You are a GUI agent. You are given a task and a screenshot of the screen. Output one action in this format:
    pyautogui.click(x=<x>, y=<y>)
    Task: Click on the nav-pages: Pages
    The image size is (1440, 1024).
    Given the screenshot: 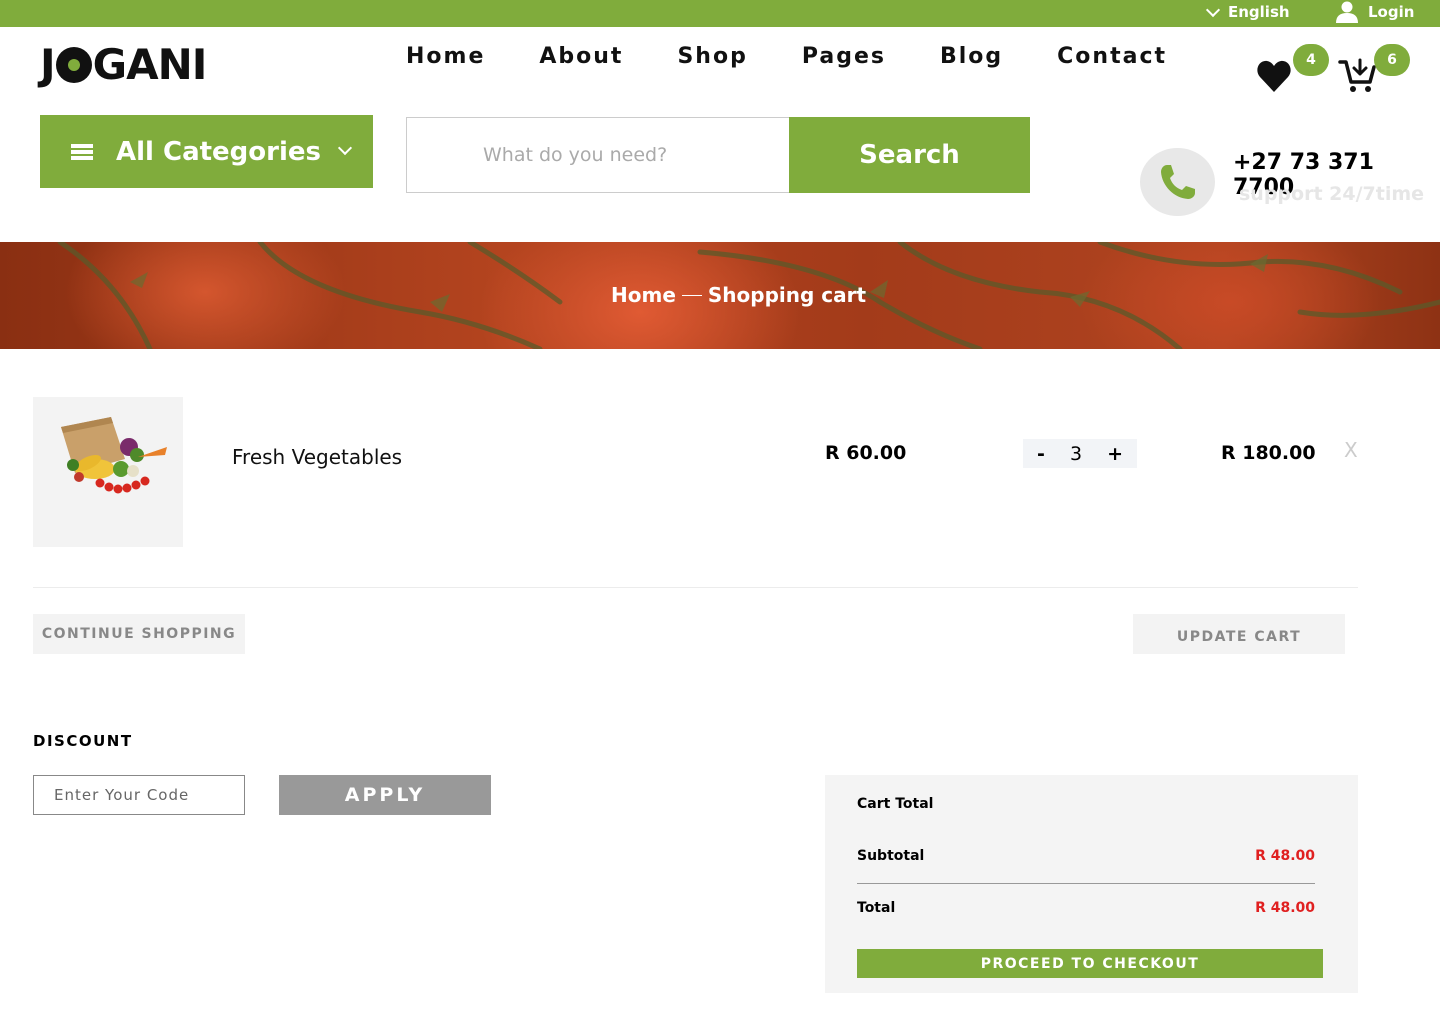 What is the action you would take?
    pyautogui.click(x=844, y=56)
    